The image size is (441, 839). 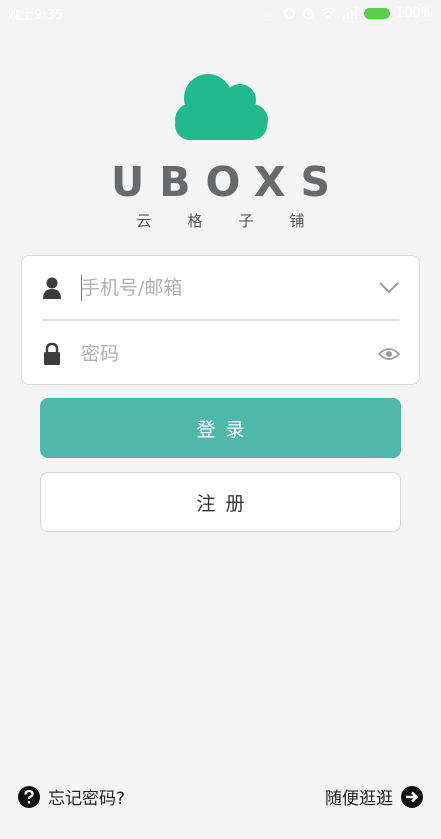 I want to click on signal-icon, so click(x=350, y=13).